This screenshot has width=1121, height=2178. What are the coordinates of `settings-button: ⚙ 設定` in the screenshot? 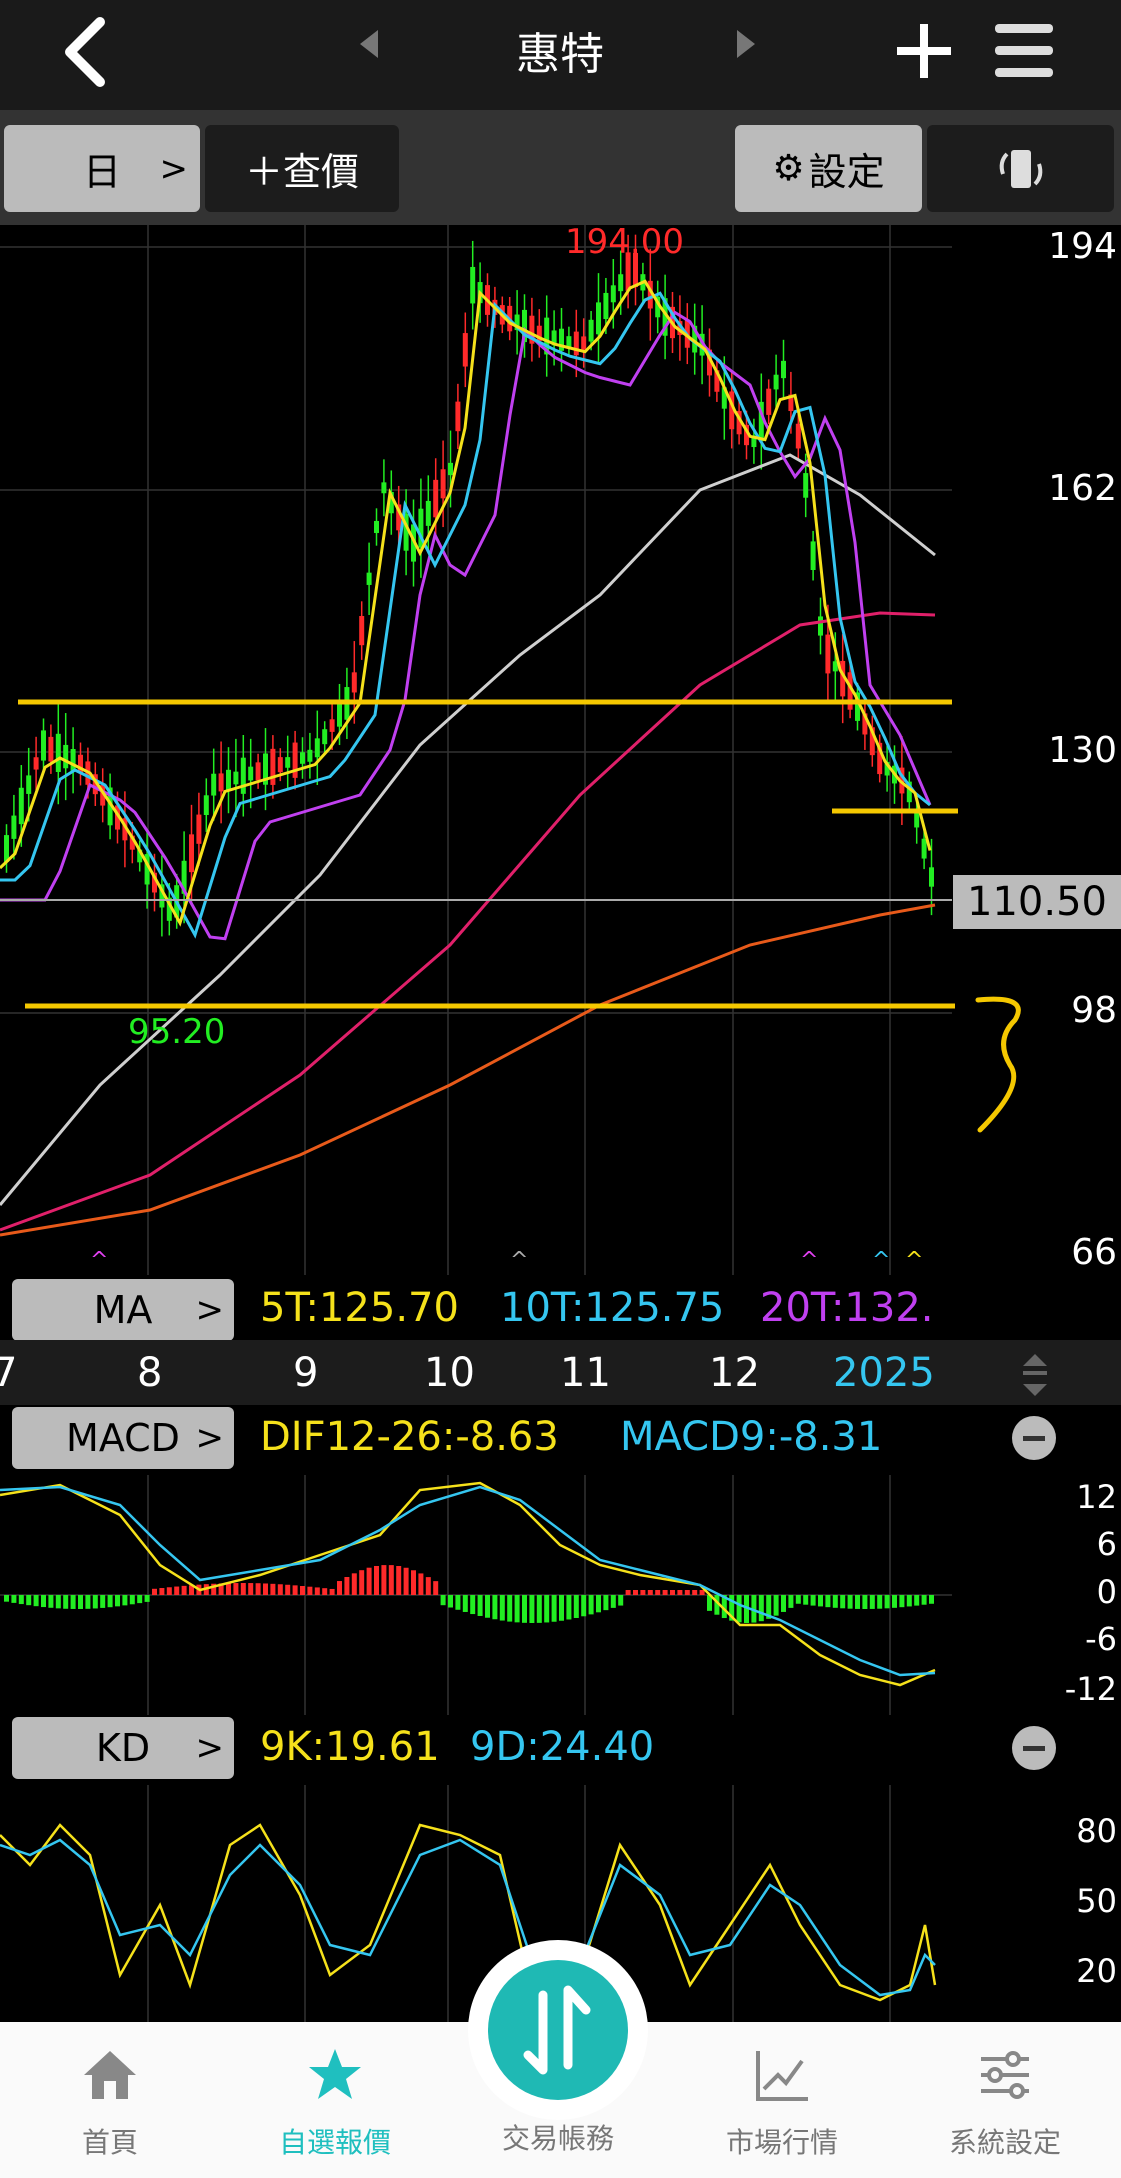 It's located at (828, 168).